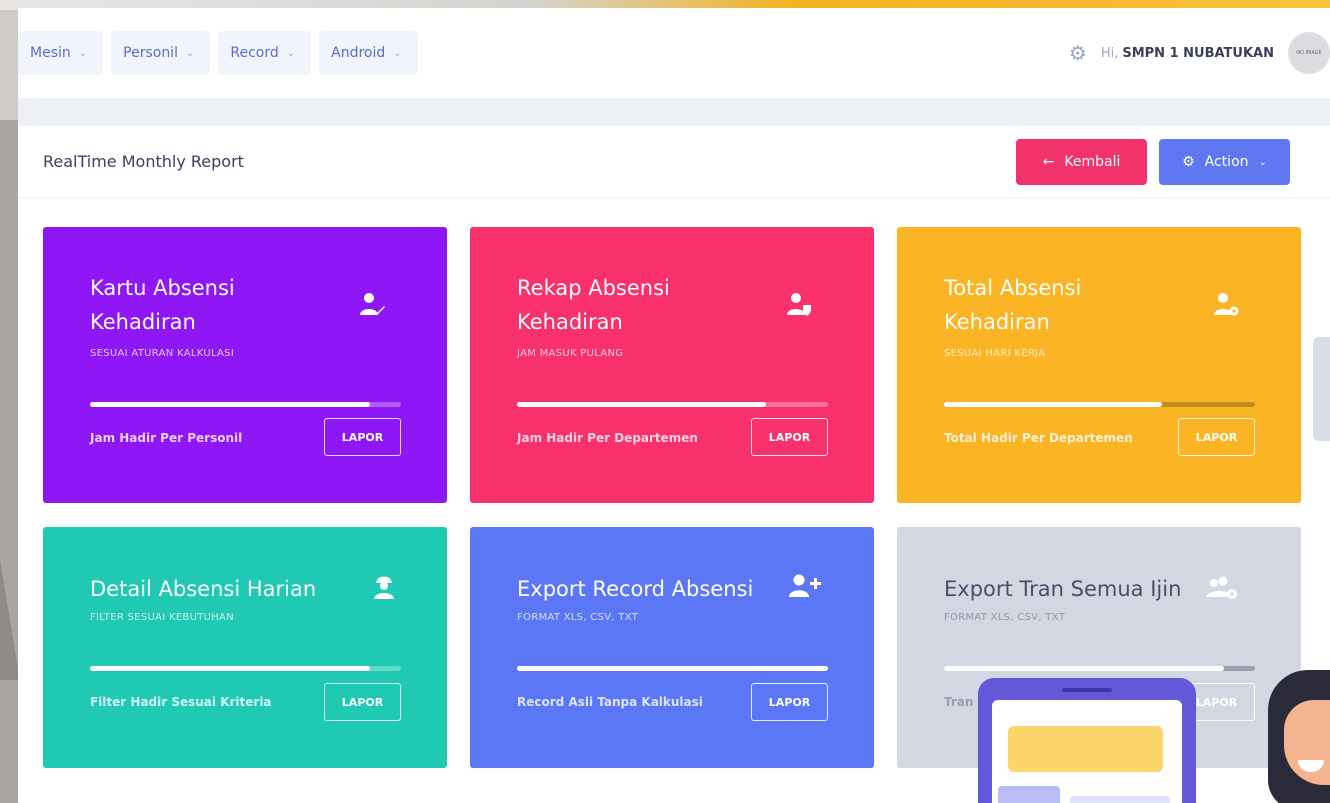 The width and height of the screenshot is (1330, 803). Describe the element at coordinates (570, 353) in the screenshot. I see `card-subtitle: JAM MASUK PULANG` at that location.